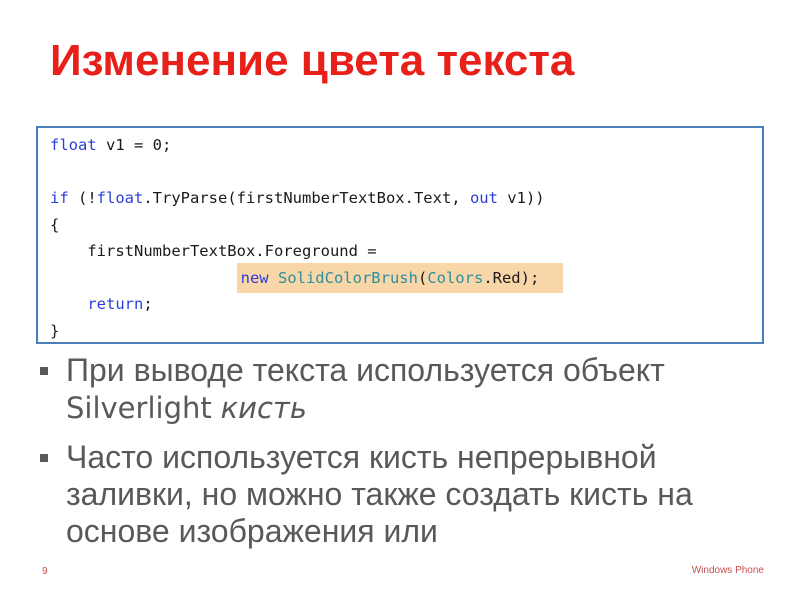 The width and height of the screenshot is (800, 600). Describe the element at coordinates (511, 277) in the screenshot. I see `code-text-segment: .Red);` at that location.